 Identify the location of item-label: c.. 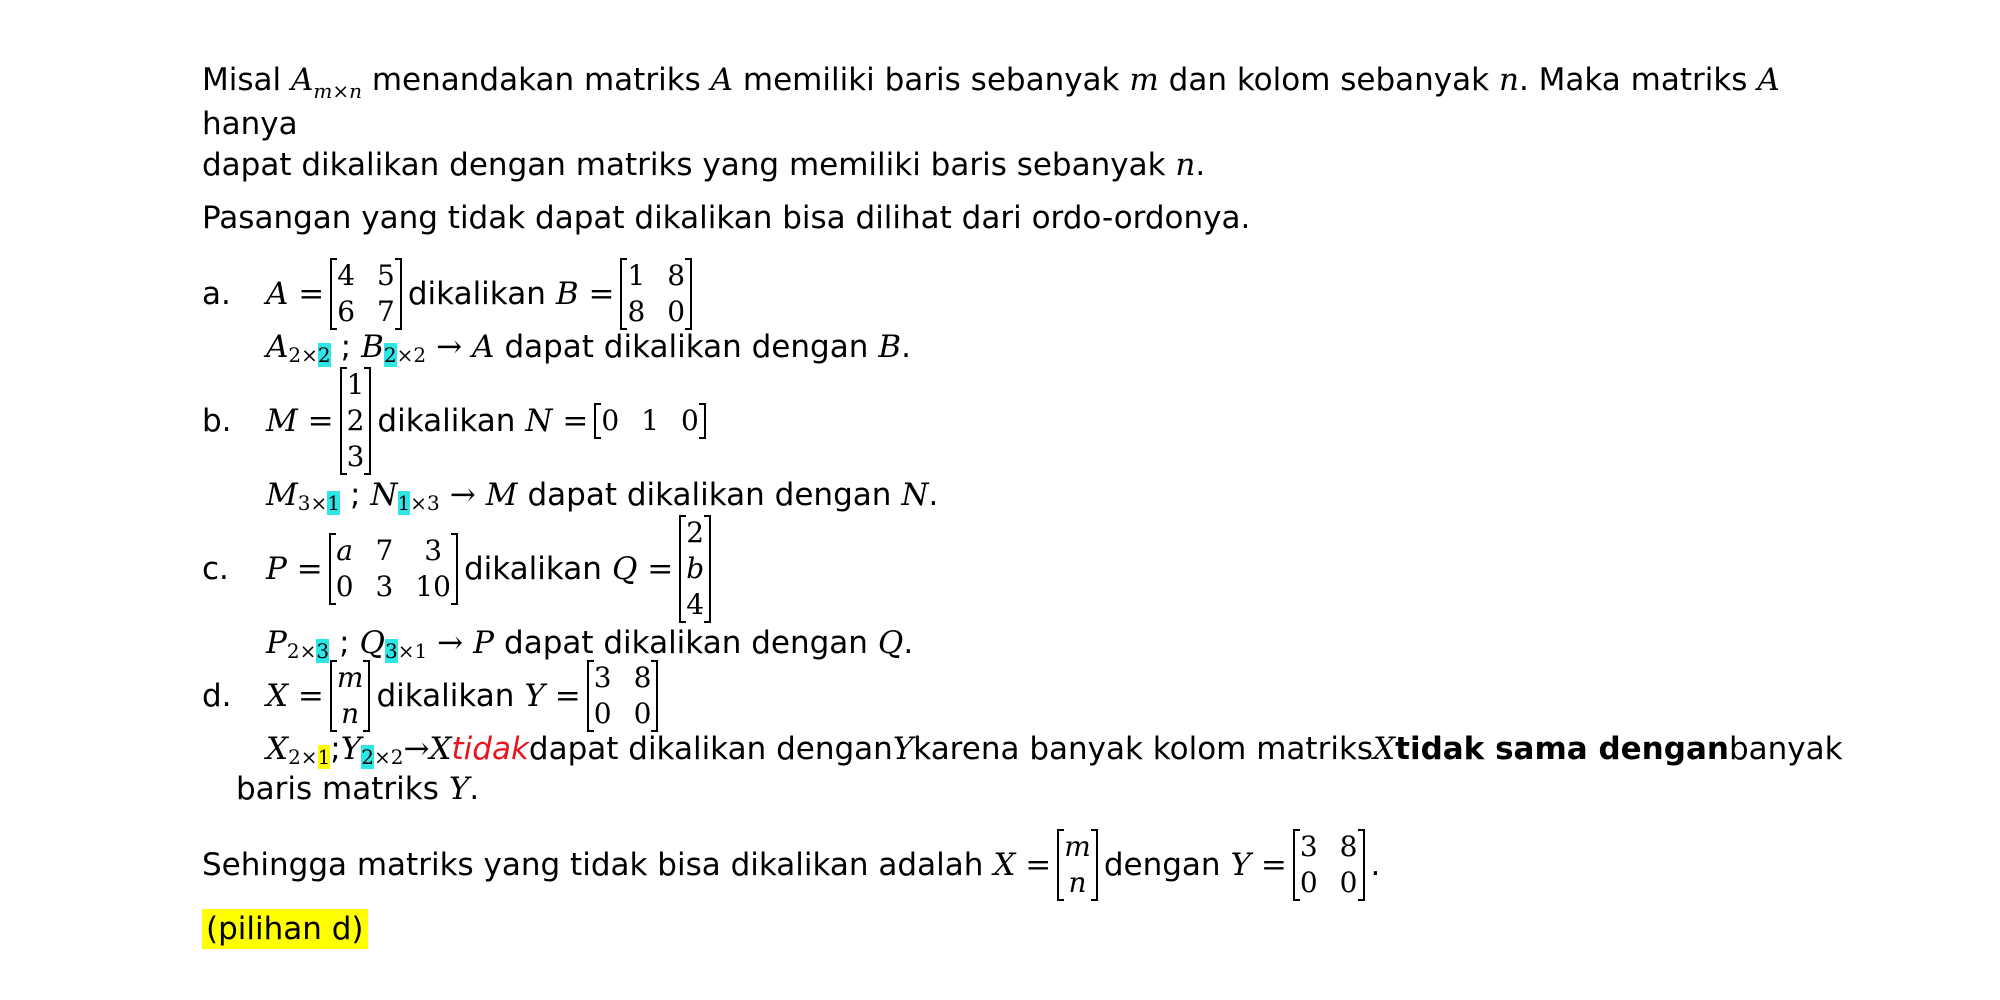
(215, 569).